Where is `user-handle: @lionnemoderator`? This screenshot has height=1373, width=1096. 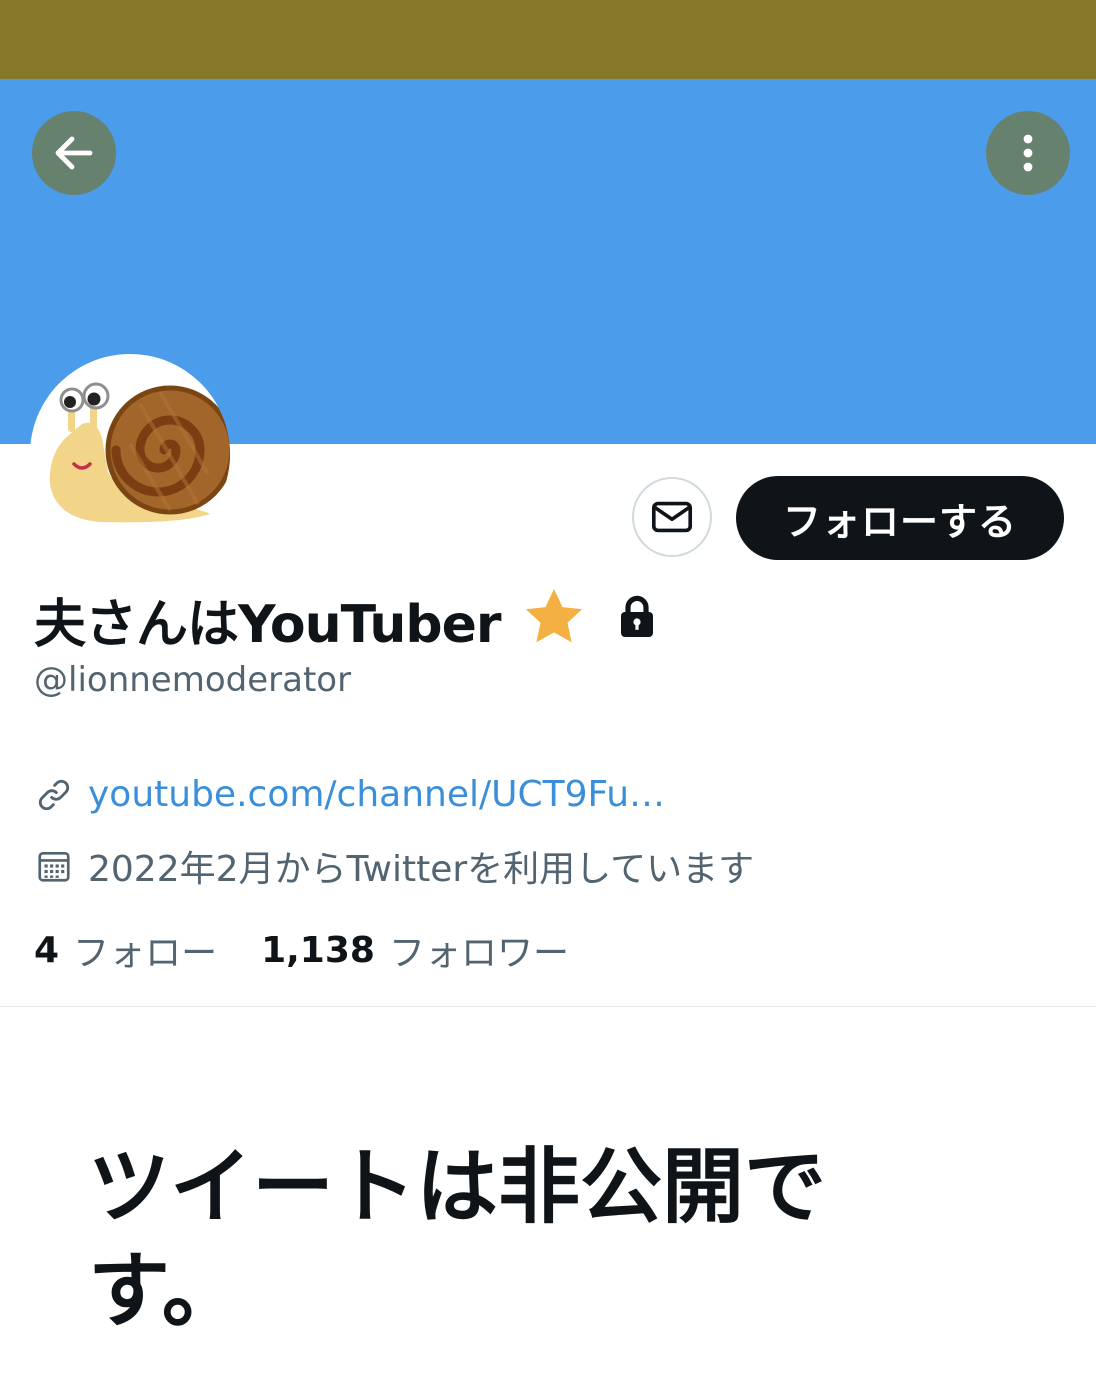 user-handle: @lionnemoderator is located at coordinates (193, 680).